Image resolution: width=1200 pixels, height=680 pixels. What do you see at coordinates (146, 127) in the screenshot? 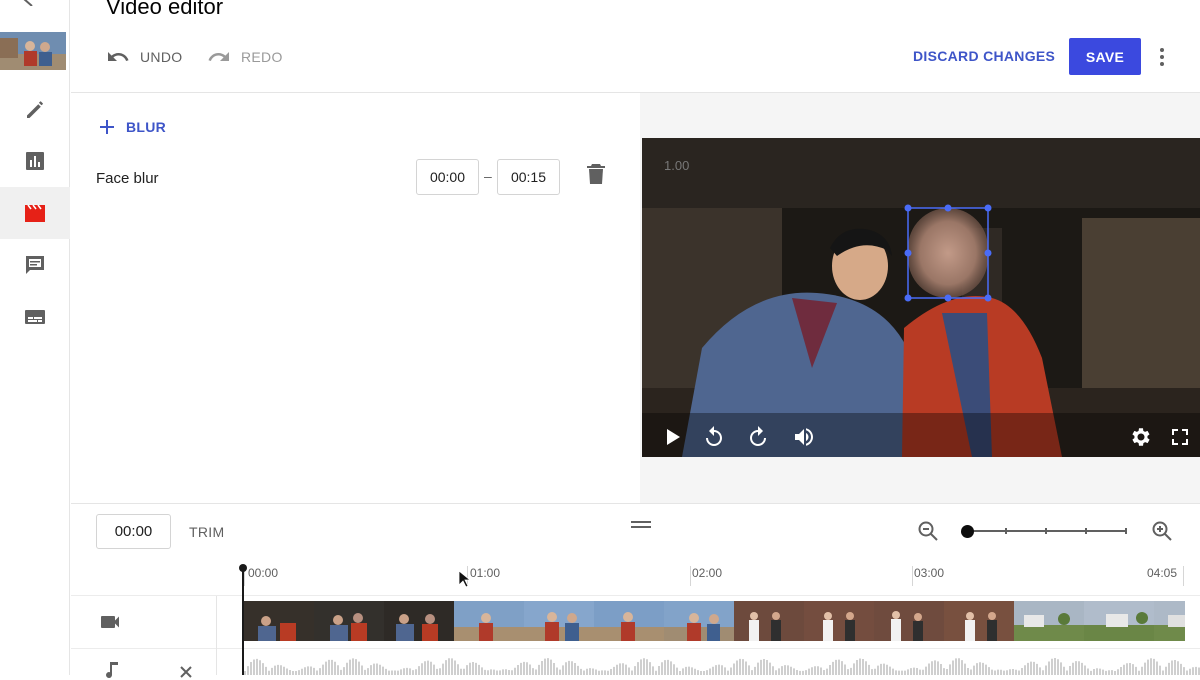
I see `add-blur-label: BLUR` at bounding box center [146, 127].